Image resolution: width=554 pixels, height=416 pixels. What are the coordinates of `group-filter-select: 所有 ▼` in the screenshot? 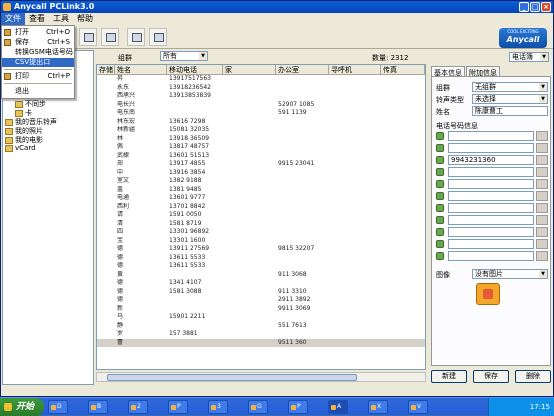 It's located at (184, 56).